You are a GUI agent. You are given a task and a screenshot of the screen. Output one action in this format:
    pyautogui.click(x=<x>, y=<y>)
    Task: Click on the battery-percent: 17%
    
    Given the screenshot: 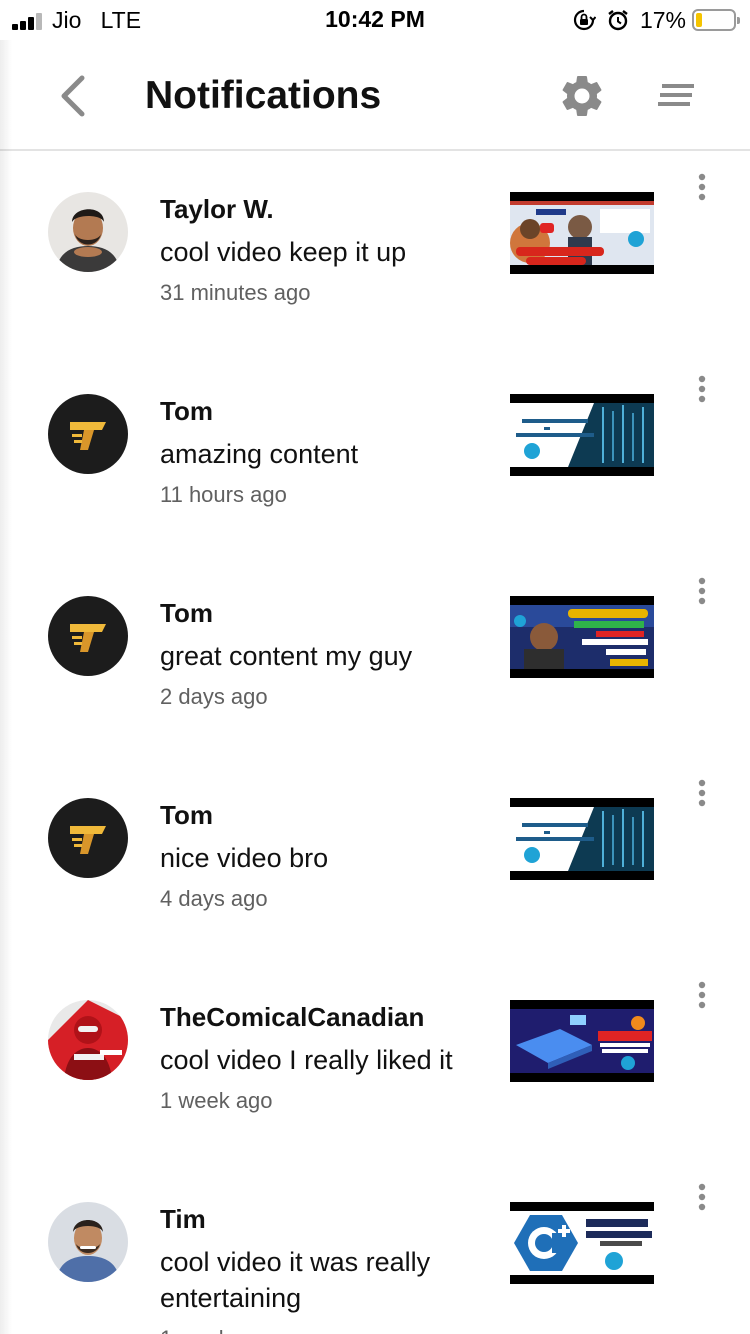 What is the action you would take?
    pyautogui.click(x=662, y=19)
    